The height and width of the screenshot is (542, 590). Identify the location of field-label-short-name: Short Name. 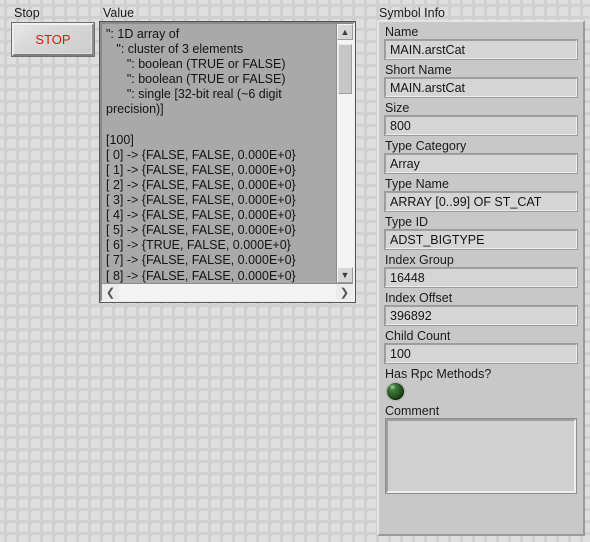
(418, 70).